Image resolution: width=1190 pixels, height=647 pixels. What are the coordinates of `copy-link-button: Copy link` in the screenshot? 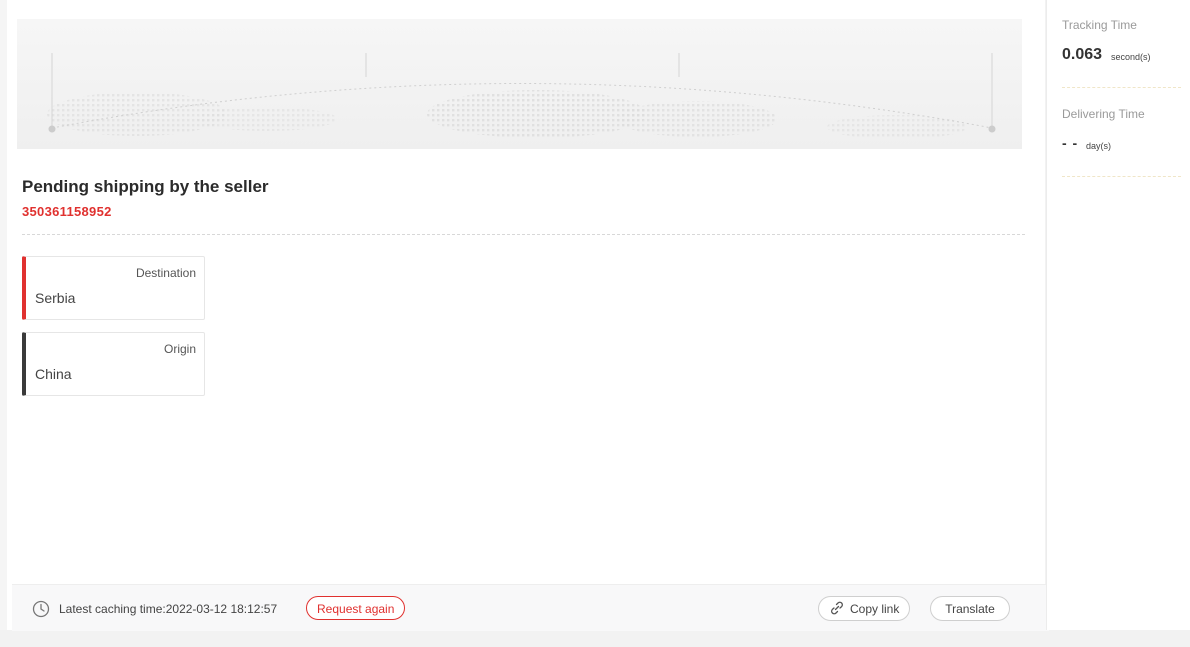 It's located at (864, 608).